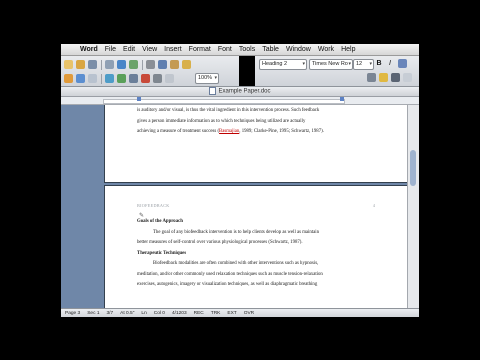  What do you see at coordinates (179, 313) in the screenshot?
I see `status-word-count: 4/1203` at bounding box center [179, 313].